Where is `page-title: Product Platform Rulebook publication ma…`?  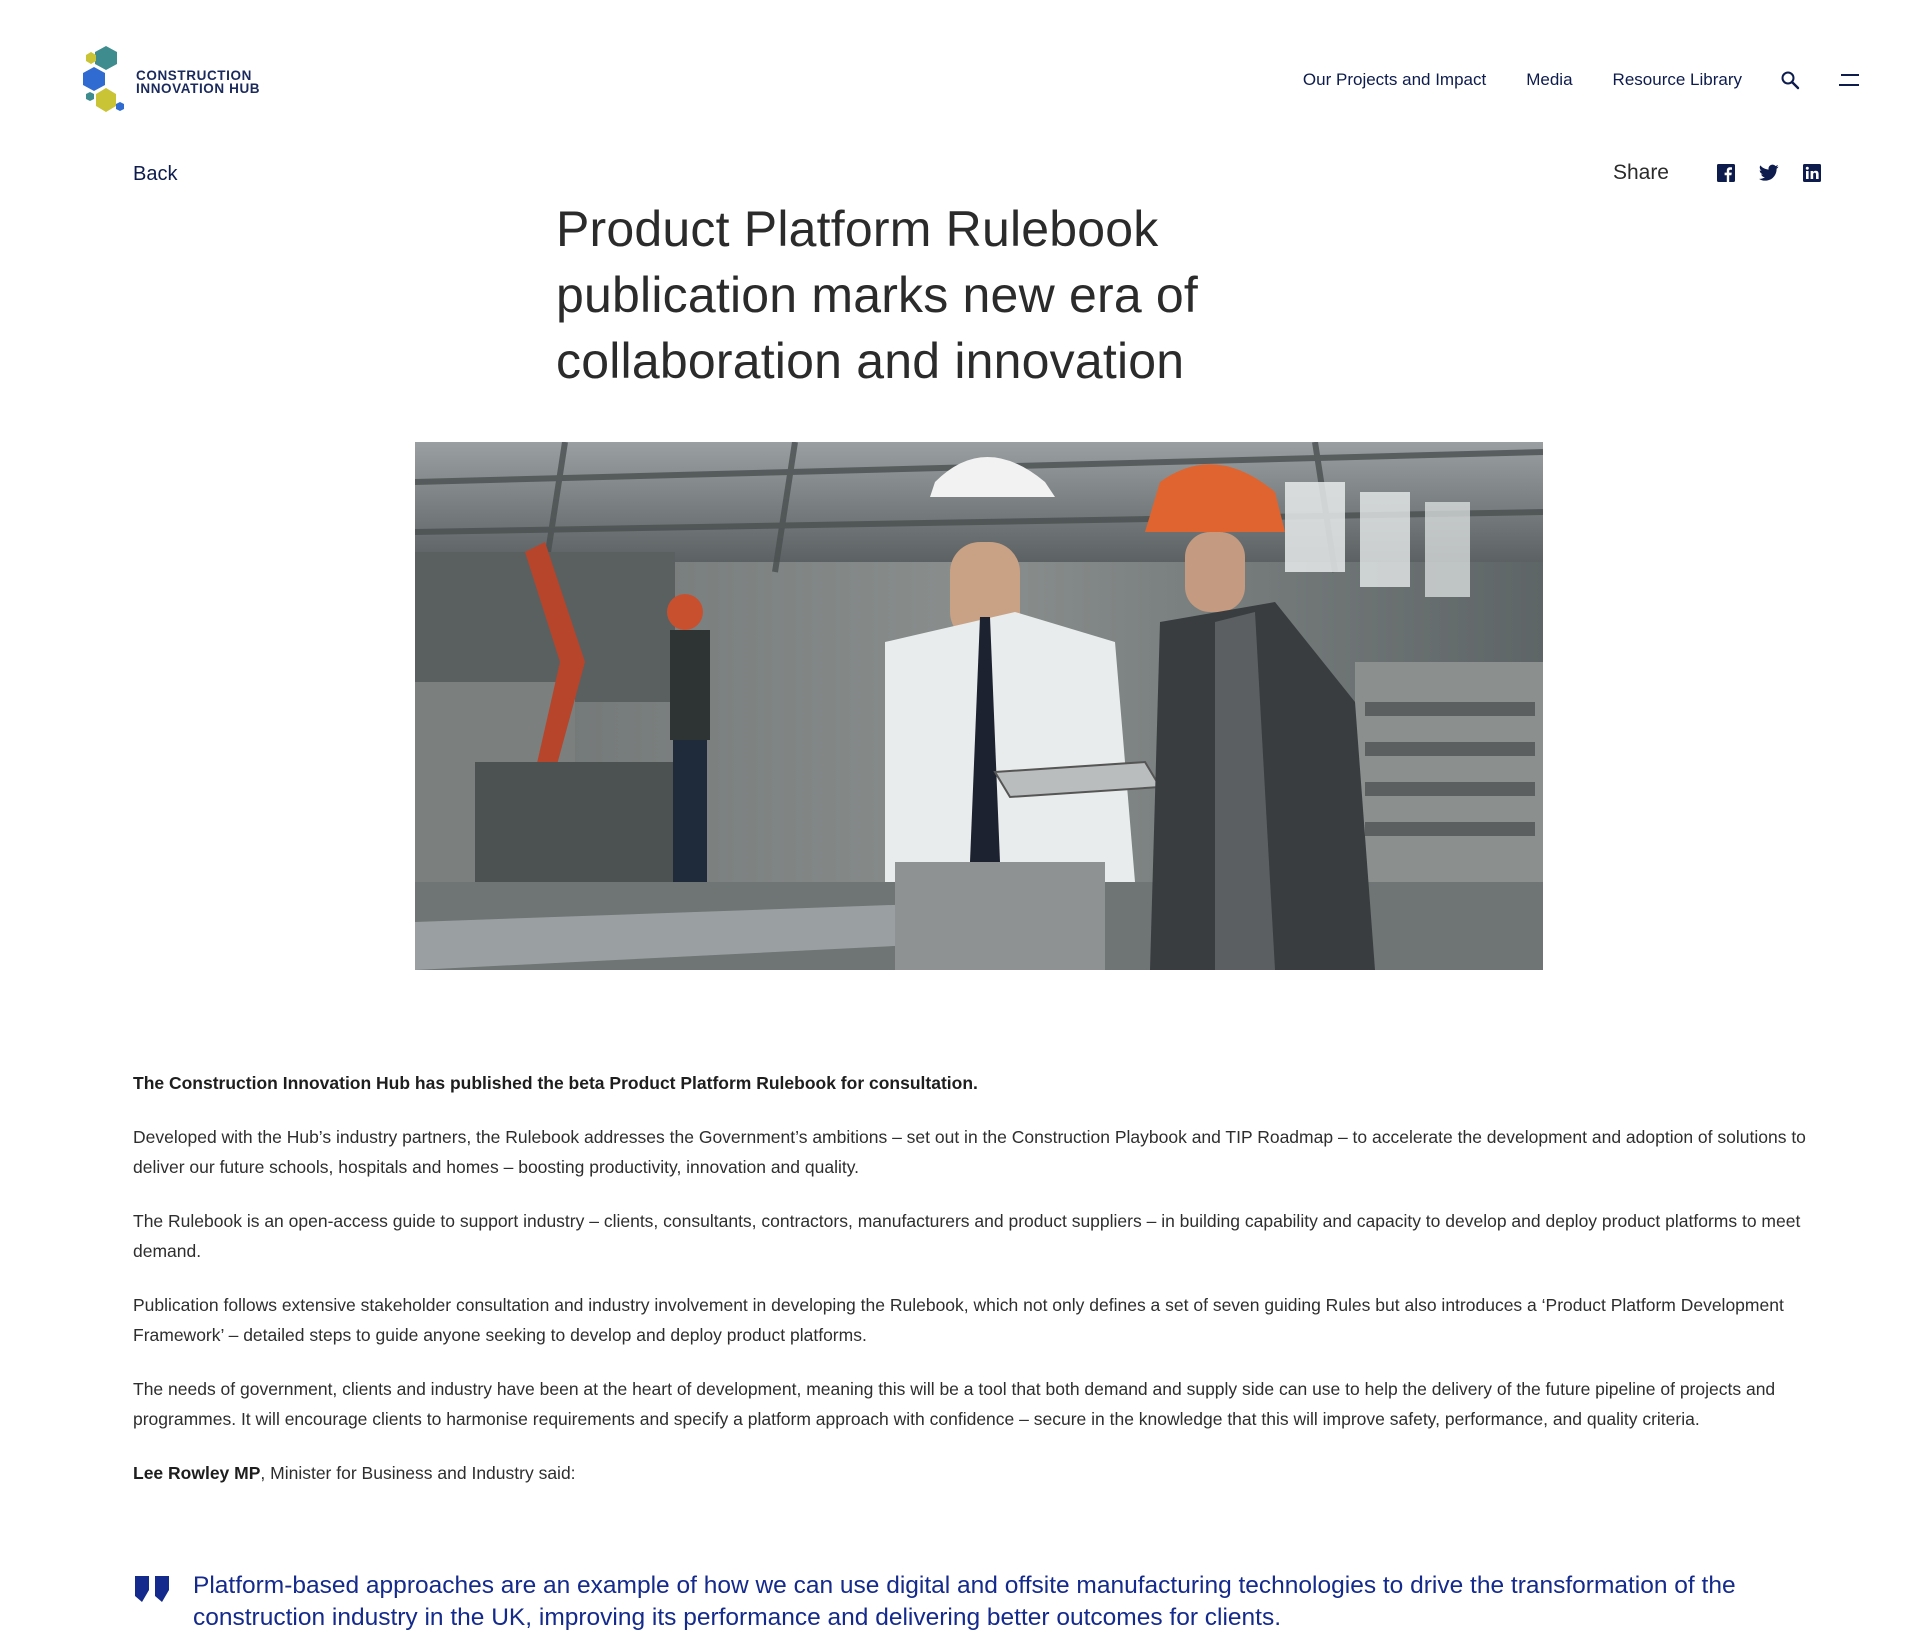
page-title: Product Platform Rulebook publication ma… is located at coordinates (877, 295).